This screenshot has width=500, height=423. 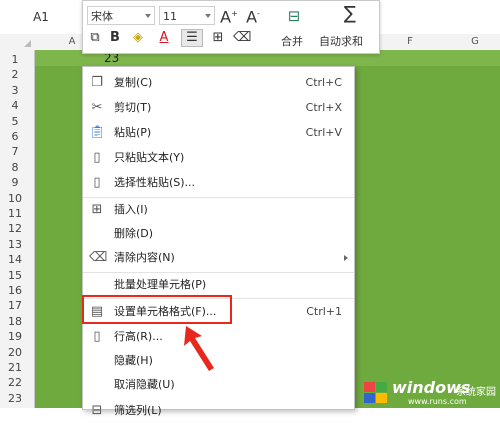 What do you see at coordinates (15, 337) in the screenshot?
I see `row-number: 19` at bounding box center [15, 337].